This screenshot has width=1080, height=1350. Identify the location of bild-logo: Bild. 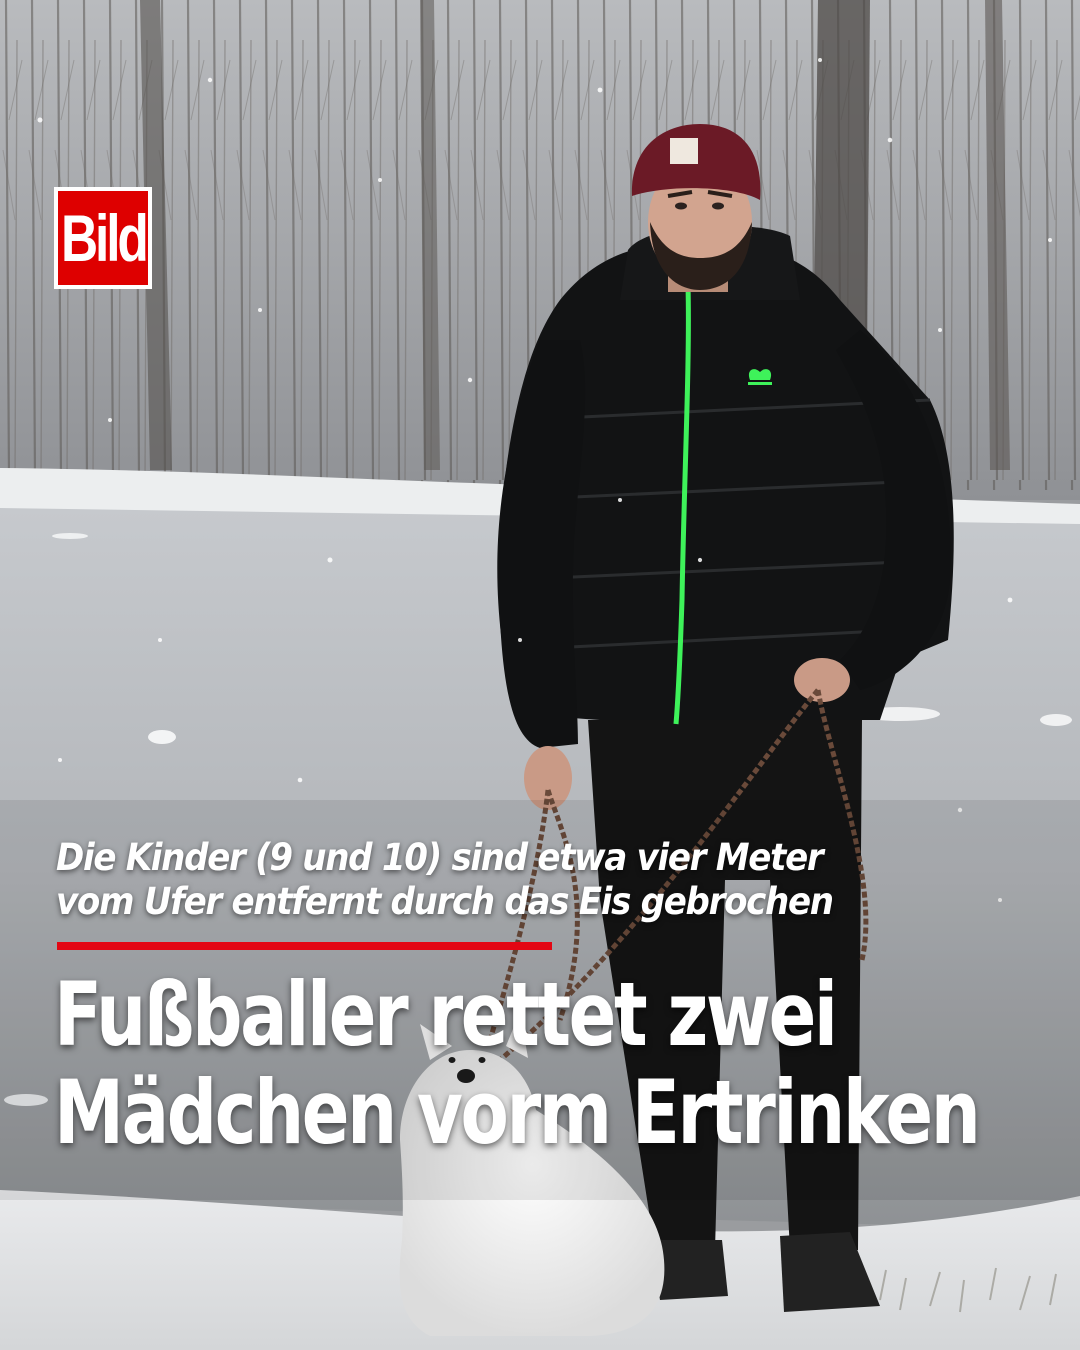
(103, 238).